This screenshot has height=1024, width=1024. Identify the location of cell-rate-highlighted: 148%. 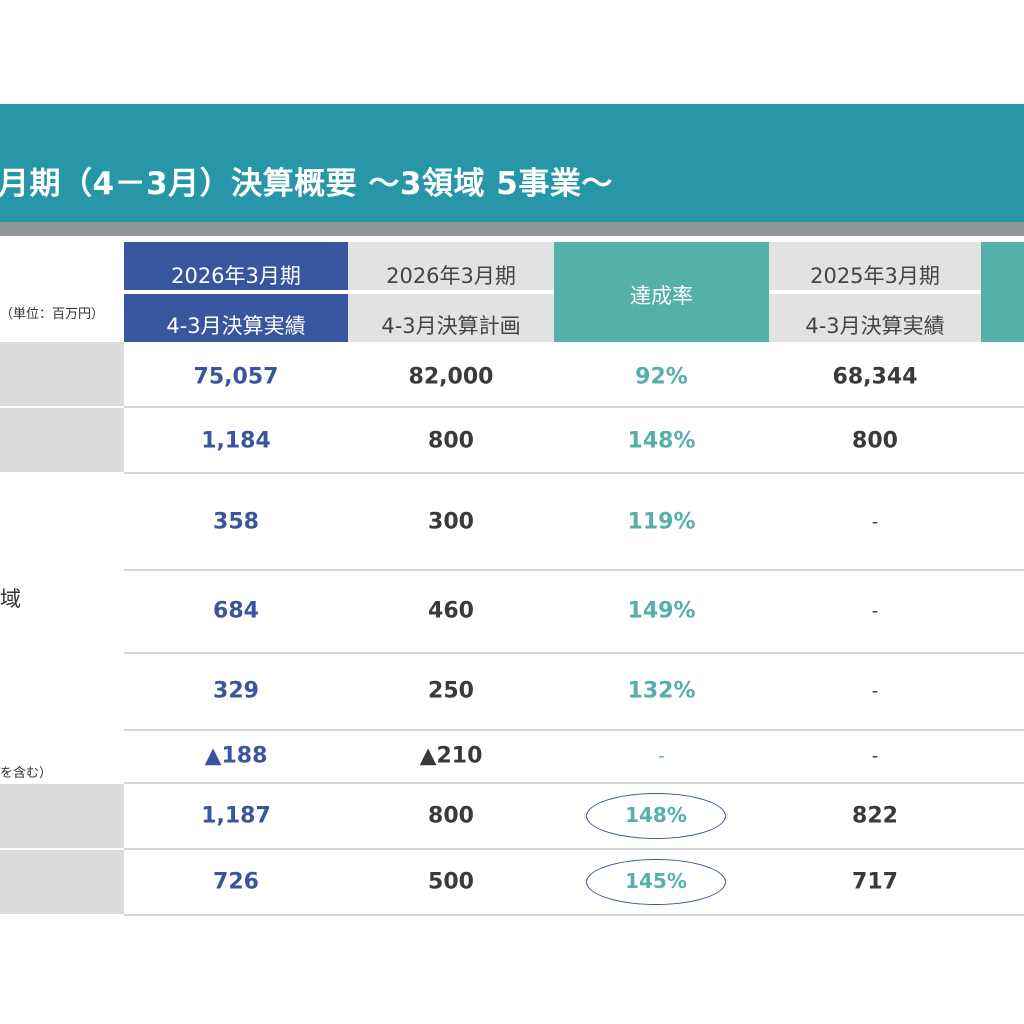
(656, 816).